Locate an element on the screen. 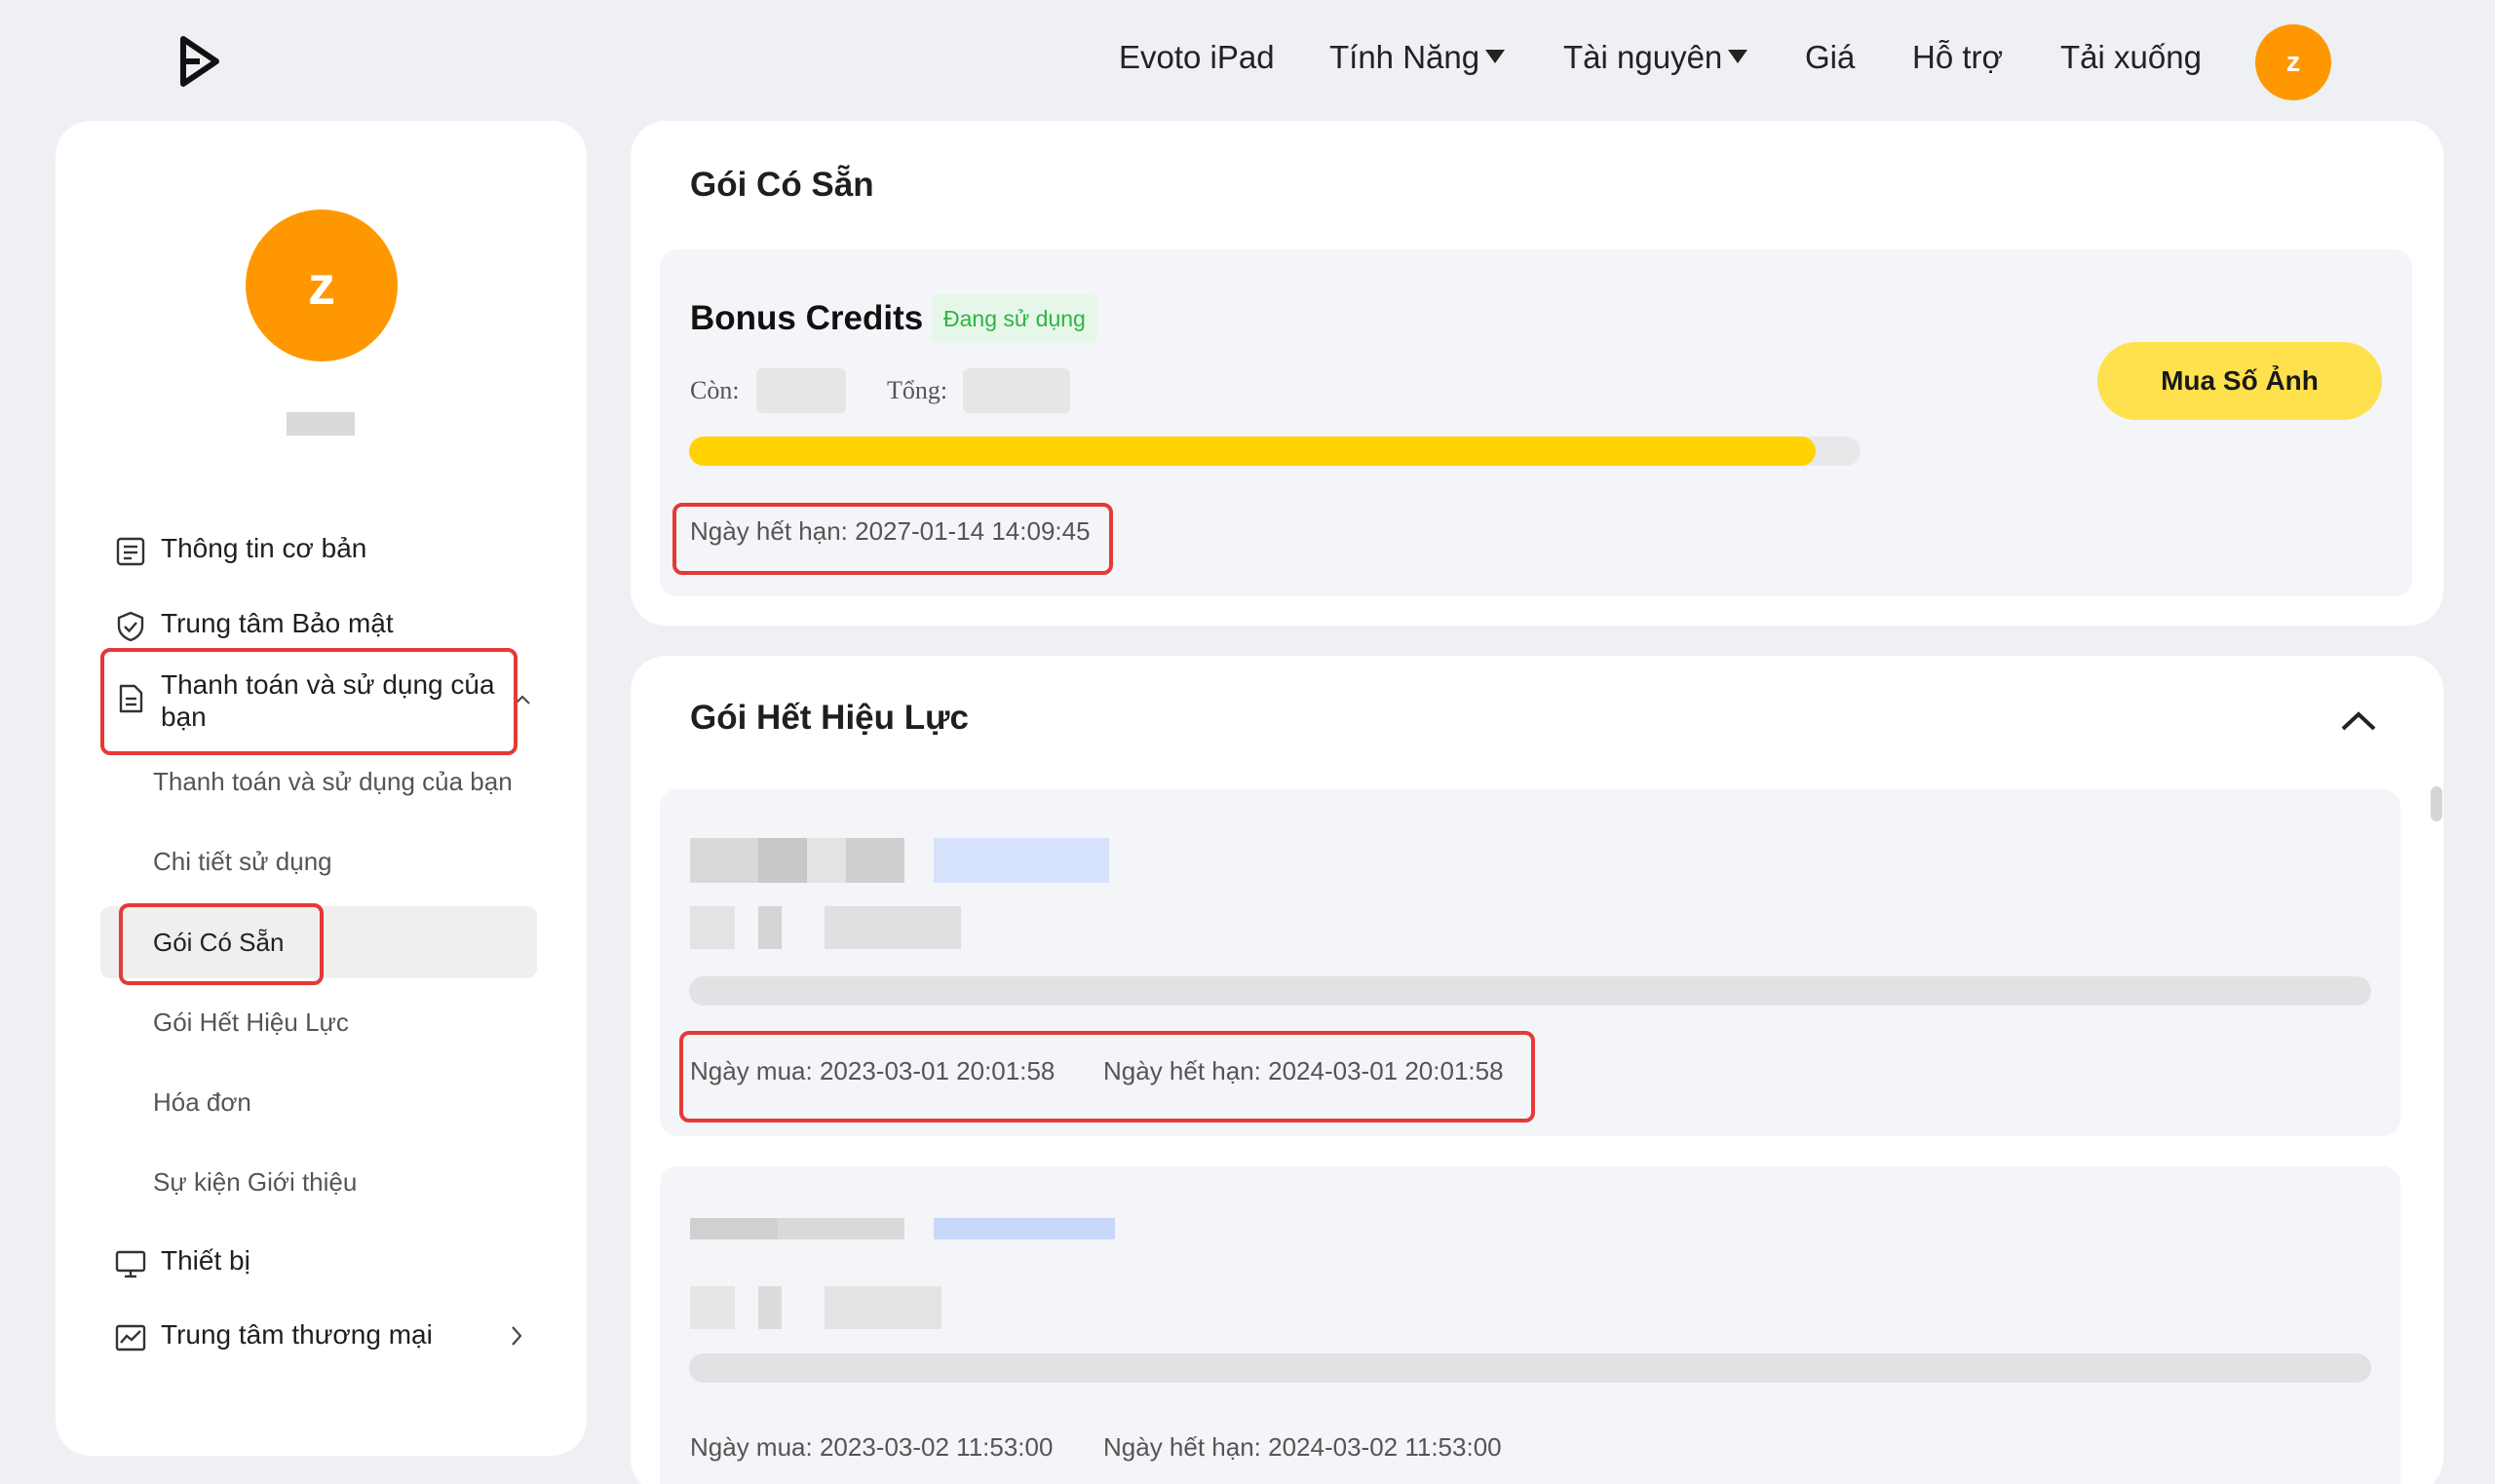  sidebar-item-basic-info: Thông tin cơ bản is located at coordinates (240, 550).